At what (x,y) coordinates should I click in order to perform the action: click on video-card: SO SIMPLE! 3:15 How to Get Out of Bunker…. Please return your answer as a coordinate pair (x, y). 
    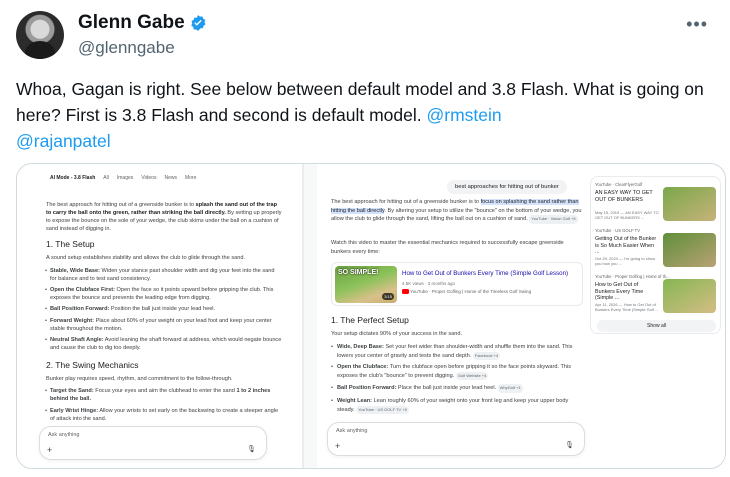
    Looking at the image, I should click on (457, 284).